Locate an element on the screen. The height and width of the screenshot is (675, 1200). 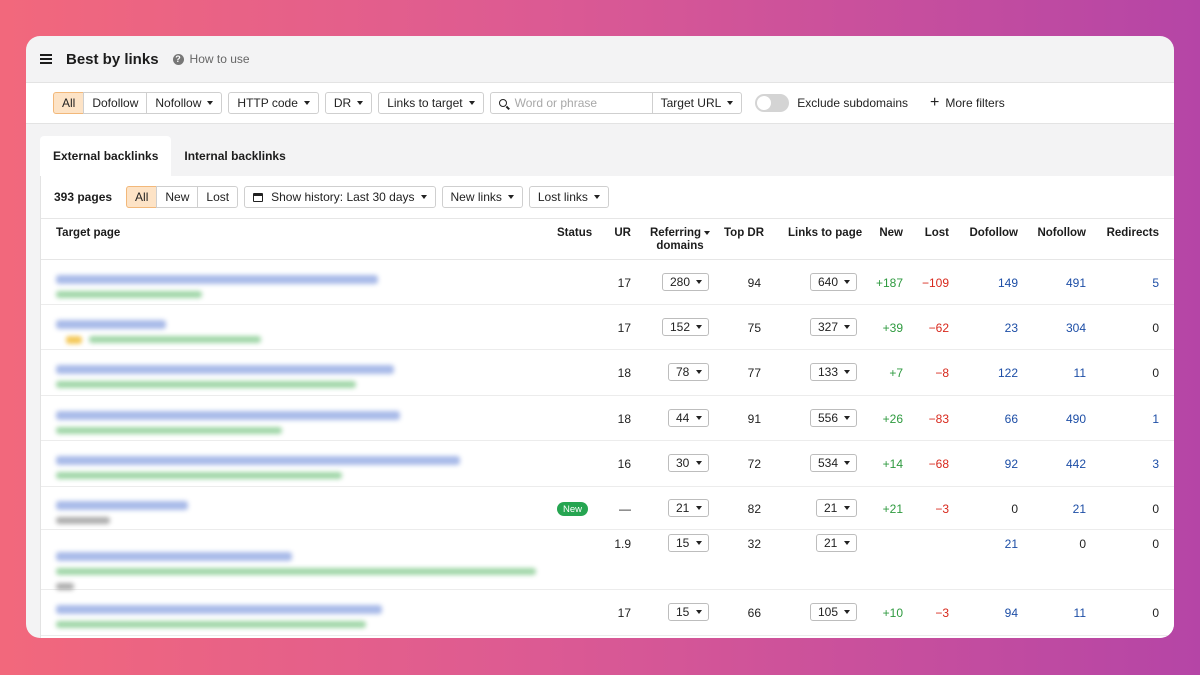
links-to-page-dropdown: 534 is located at coordinates (833, 463).